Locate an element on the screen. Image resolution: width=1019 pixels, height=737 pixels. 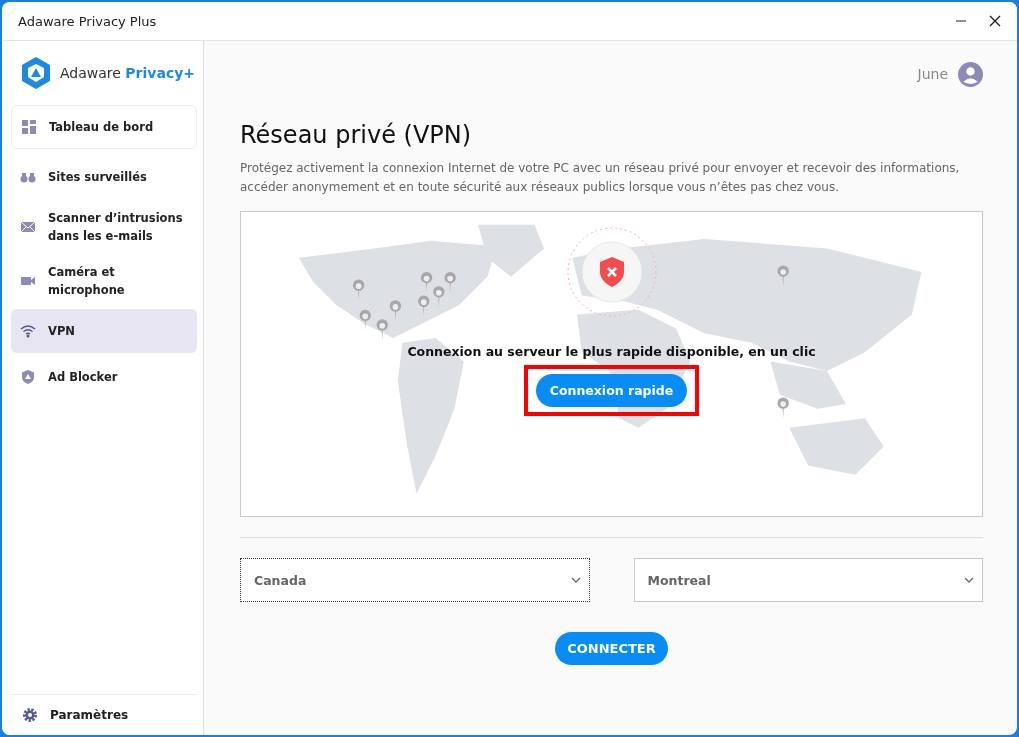
logo-text: Adaware Privacy+ is located at coordinates (128, 73).